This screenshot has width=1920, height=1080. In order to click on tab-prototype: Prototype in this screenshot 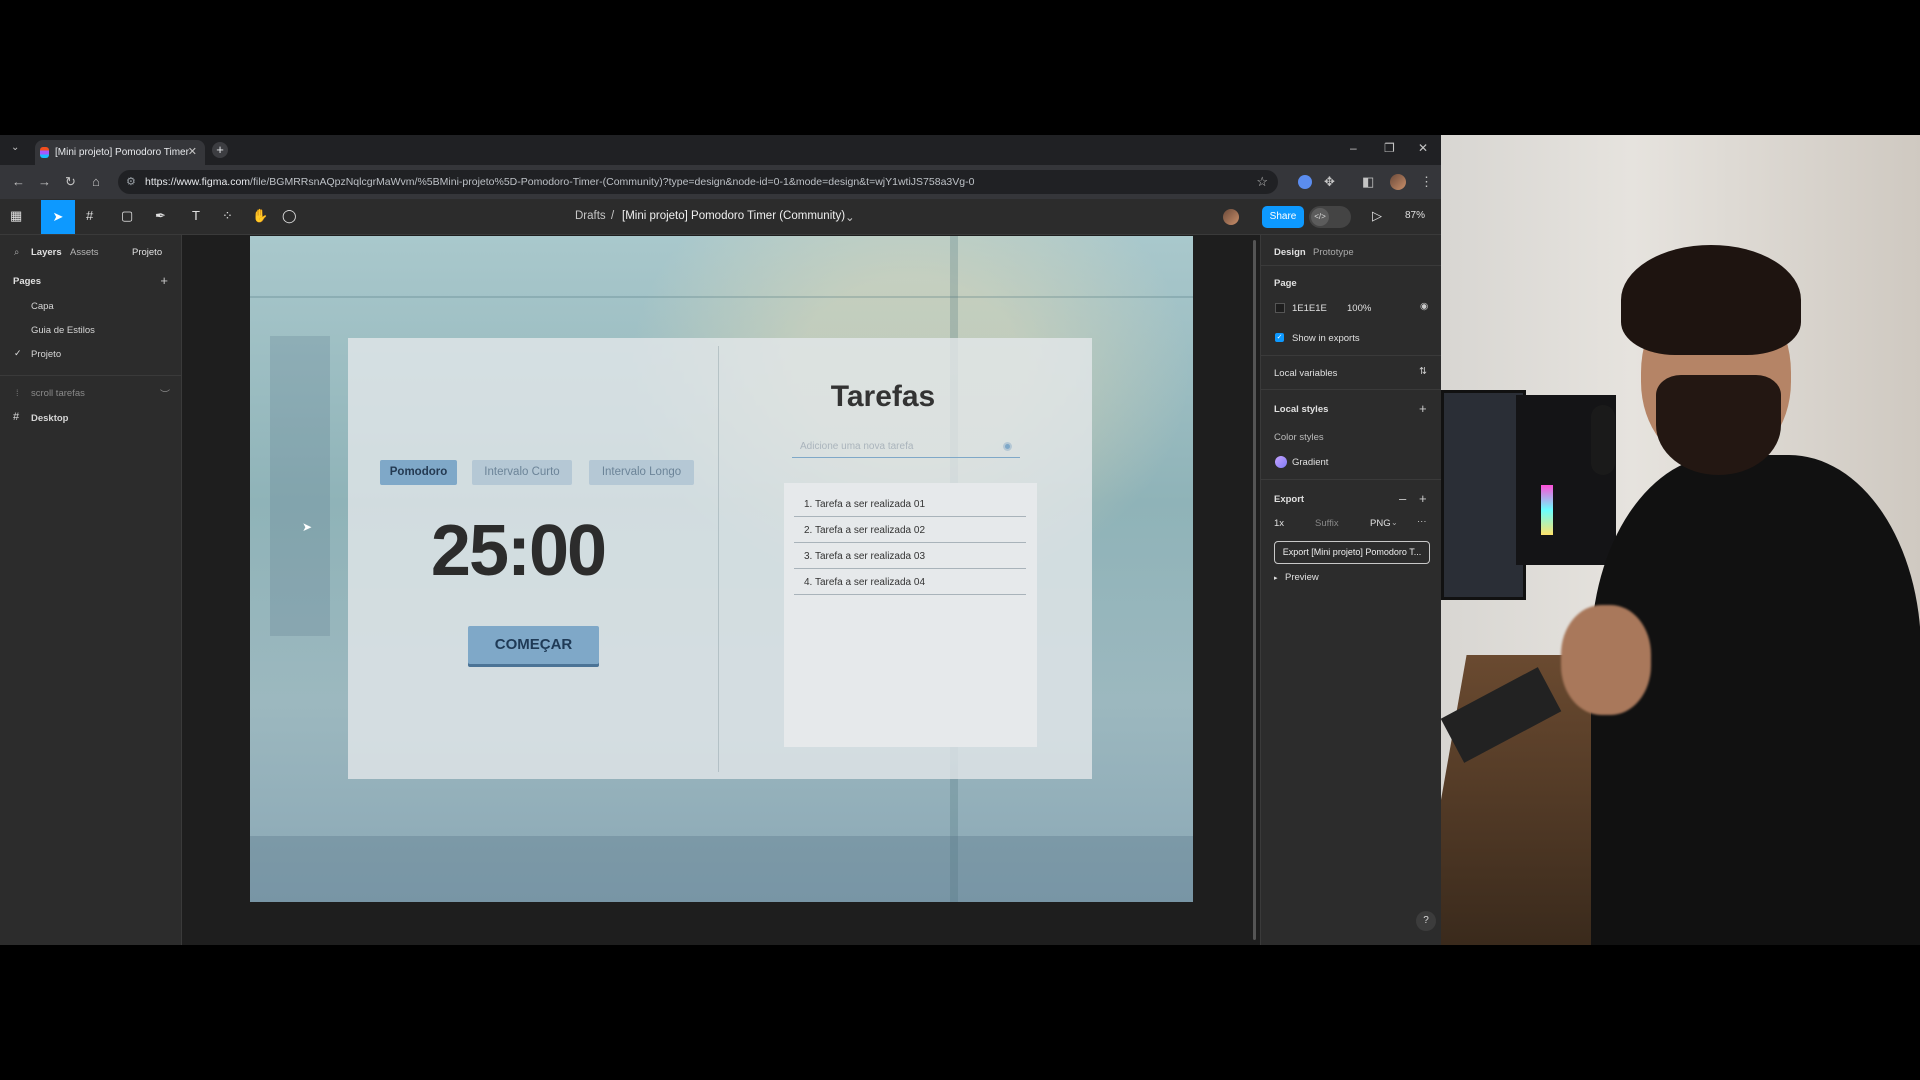, I will do `click(1333, 252)`.